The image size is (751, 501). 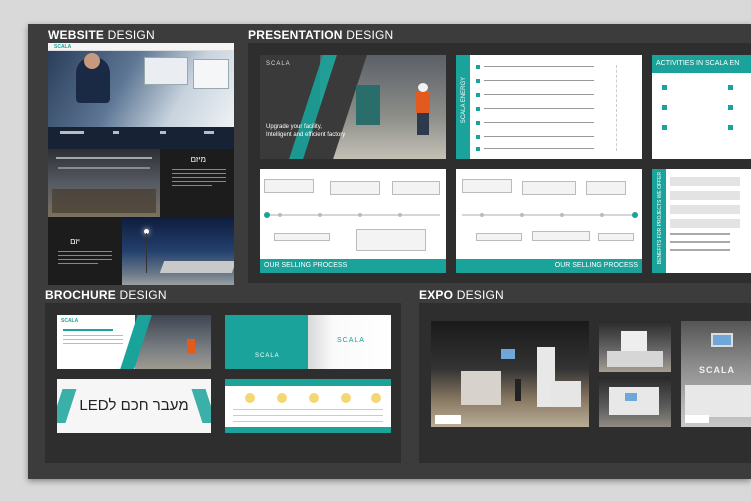 I want to click on brochure-spread-1: SCALA, so click(x=134, y=342).